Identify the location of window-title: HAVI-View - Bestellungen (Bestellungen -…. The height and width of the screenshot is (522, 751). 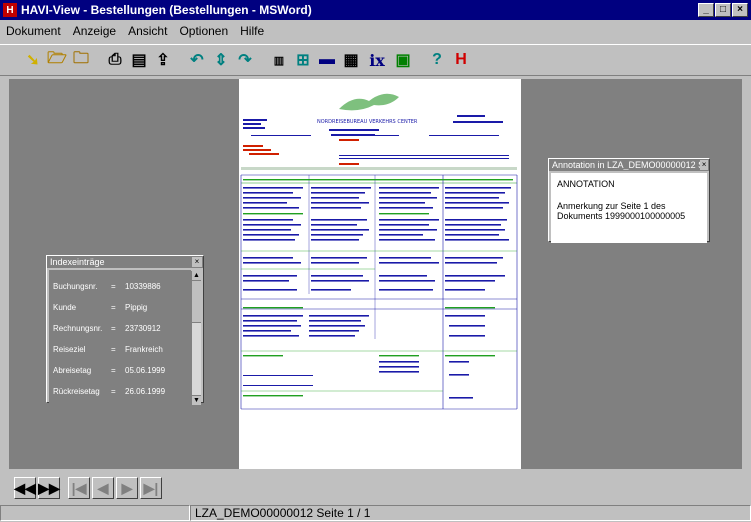
(166, 10).